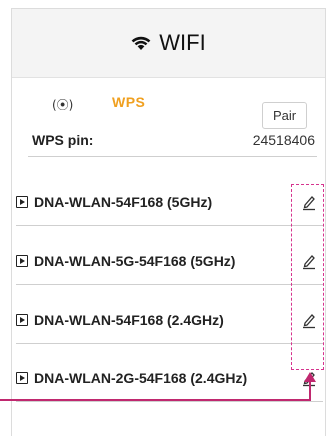 The width and height of the screenshot is (335, 436). I want to click on network-row: DNA-WLAN-5G-54F168 (5GHz), so click(169, 261).